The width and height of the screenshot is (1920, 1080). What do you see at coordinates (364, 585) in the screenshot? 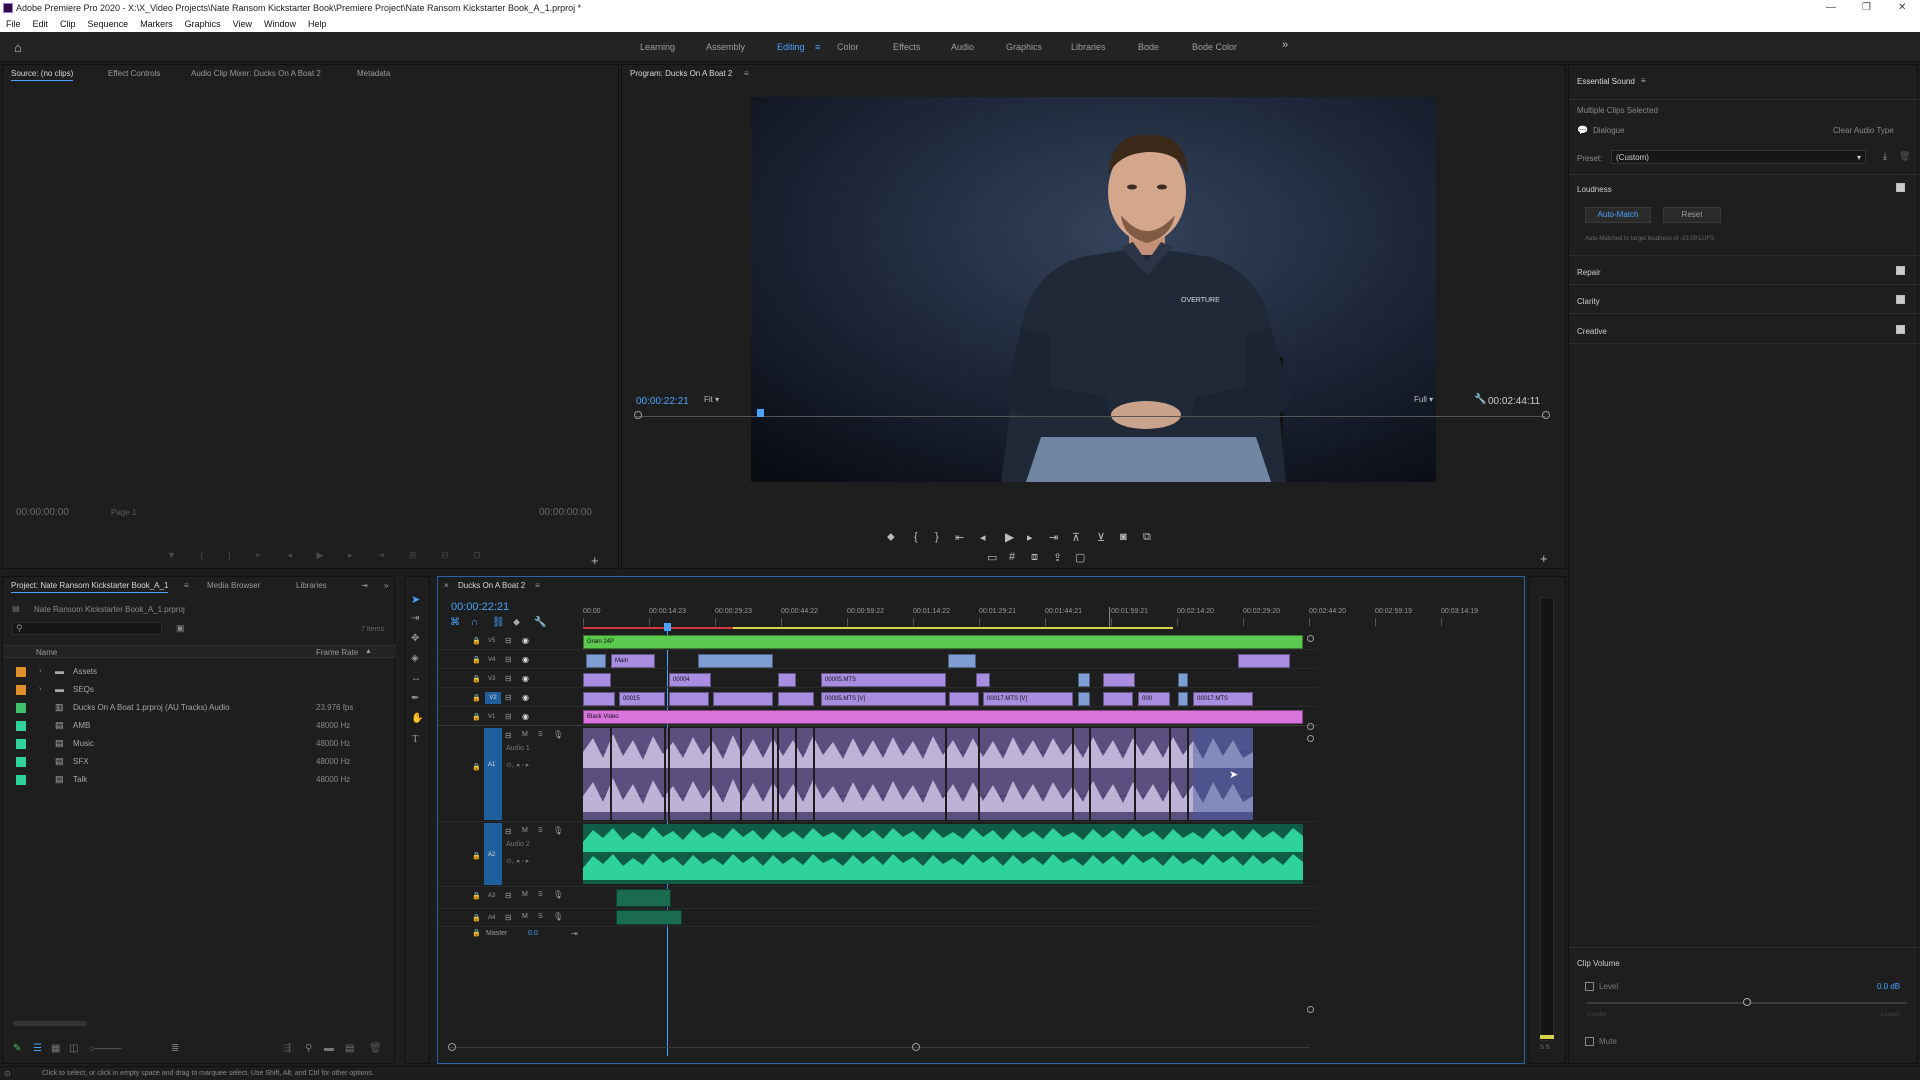
I see `panel-collapse-icon: ⇥` at bounding box center [364, 585].